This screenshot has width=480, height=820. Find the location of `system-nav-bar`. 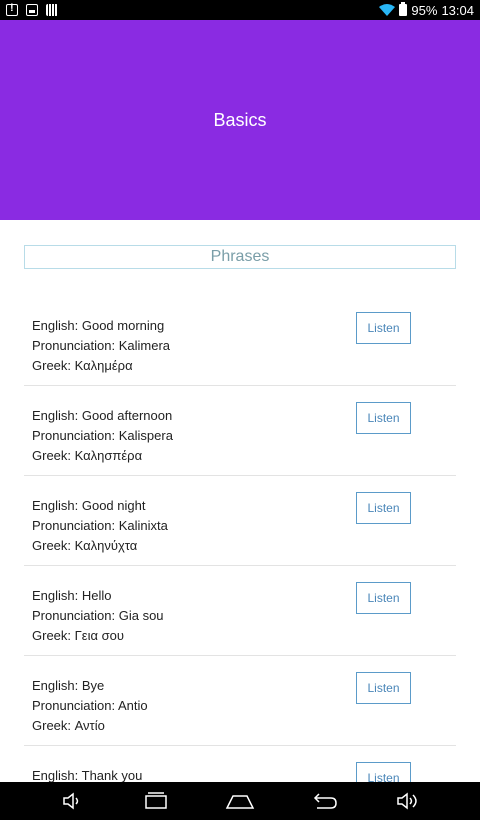

system-nav-bar is located at coordinates (240, 801).